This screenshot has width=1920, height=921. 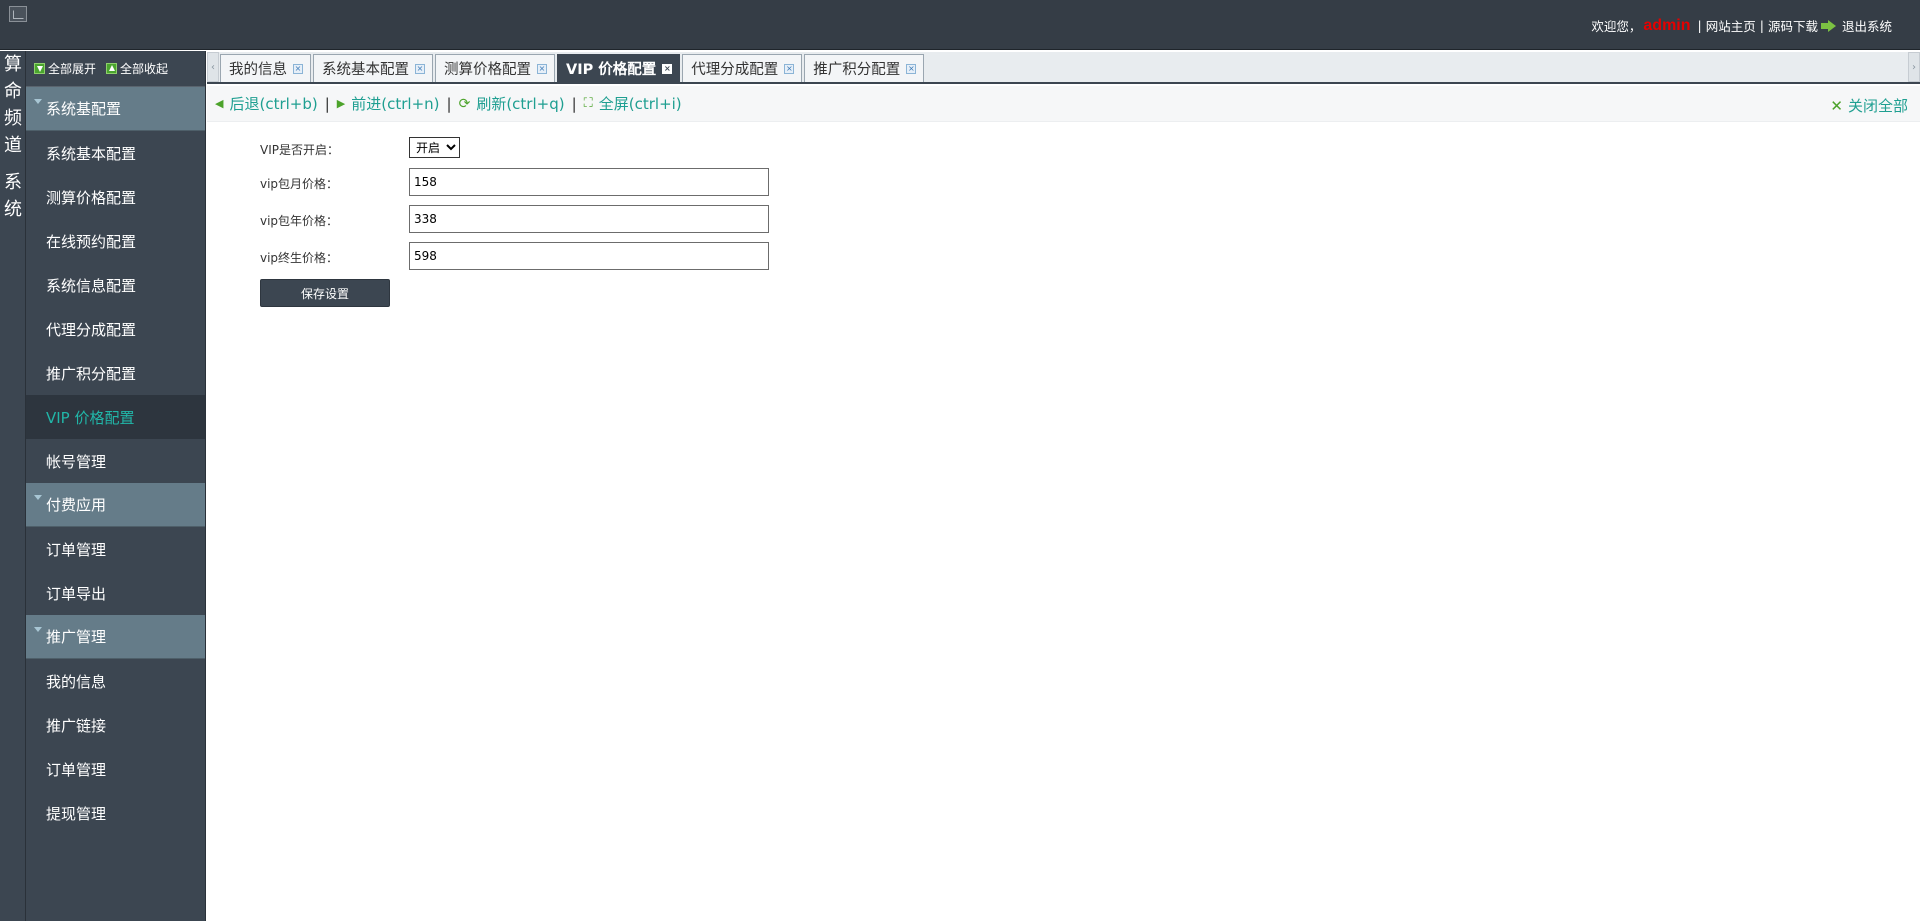 I want to click on back-button: ◀ 后退(ctrl+b), so click(x=266, y=103).